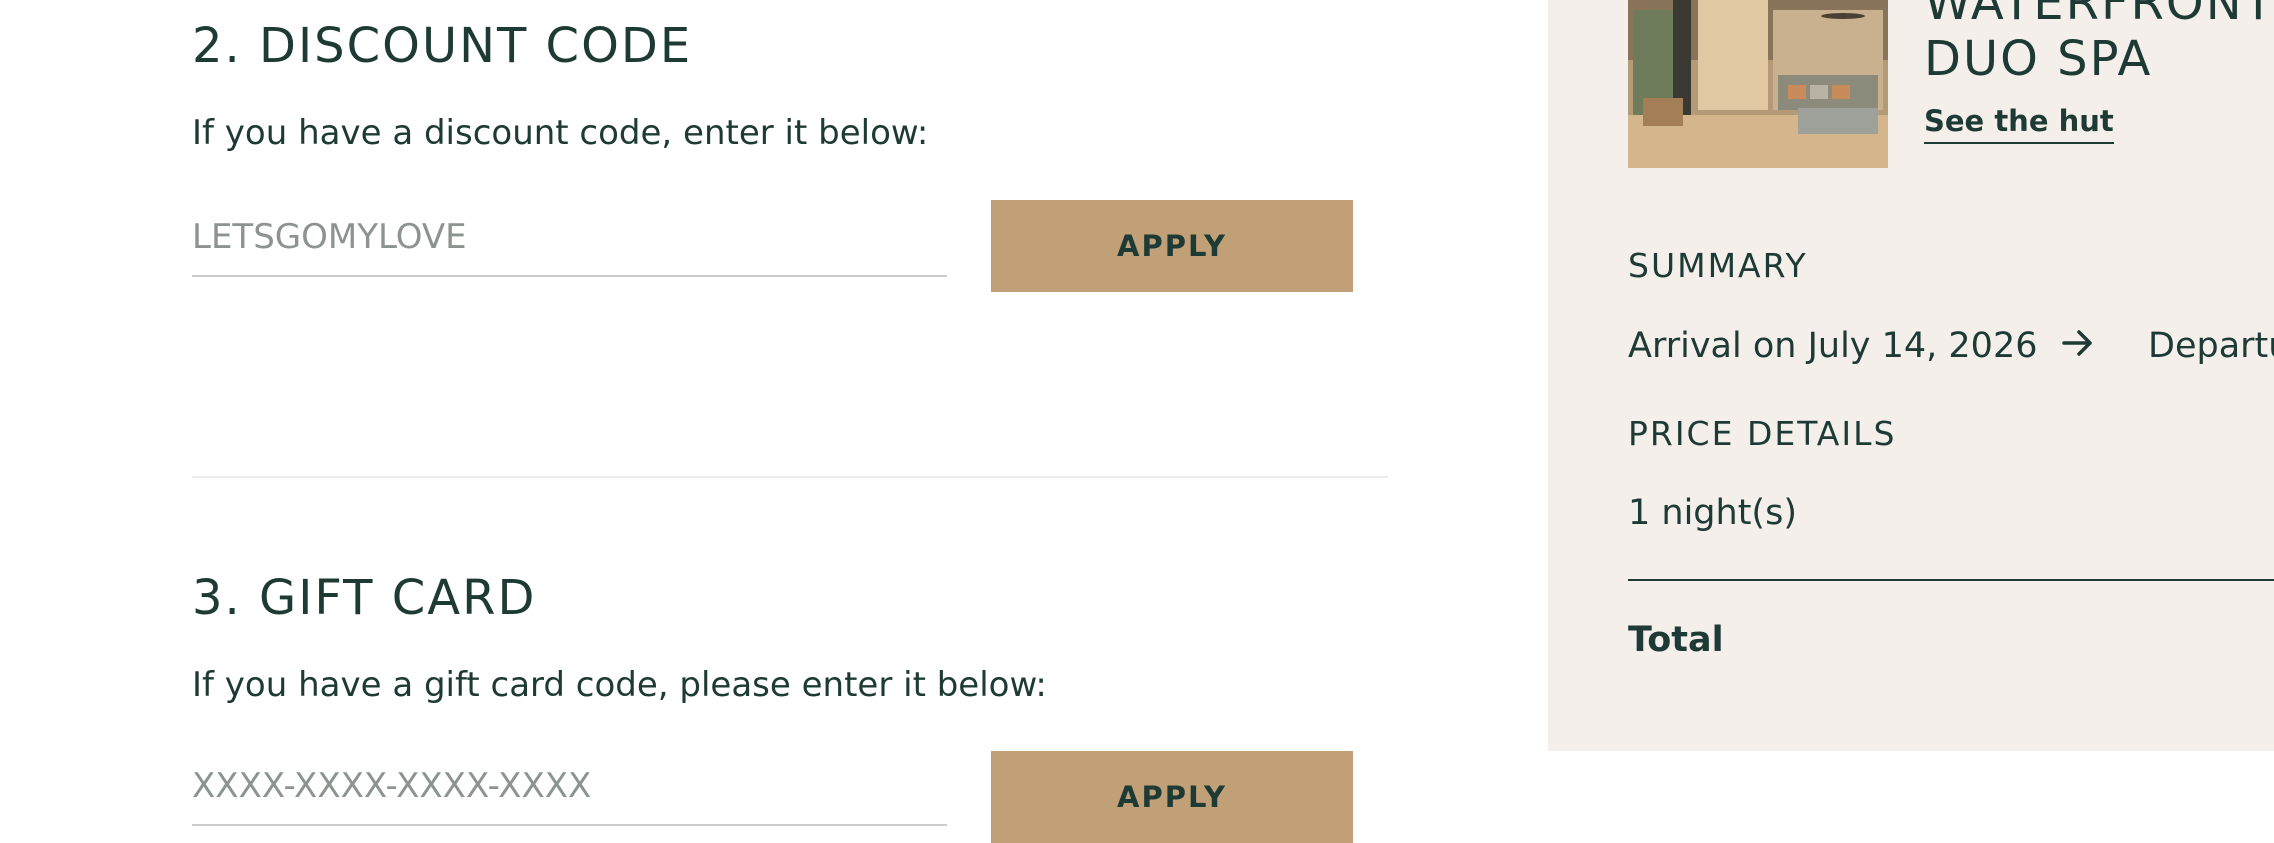 This screenshot has height=843, width=2274. Describe the element at coordinates (2099, 15) in the screenshot. I see `hut-name-line-1: WATERFRONT` at that location.